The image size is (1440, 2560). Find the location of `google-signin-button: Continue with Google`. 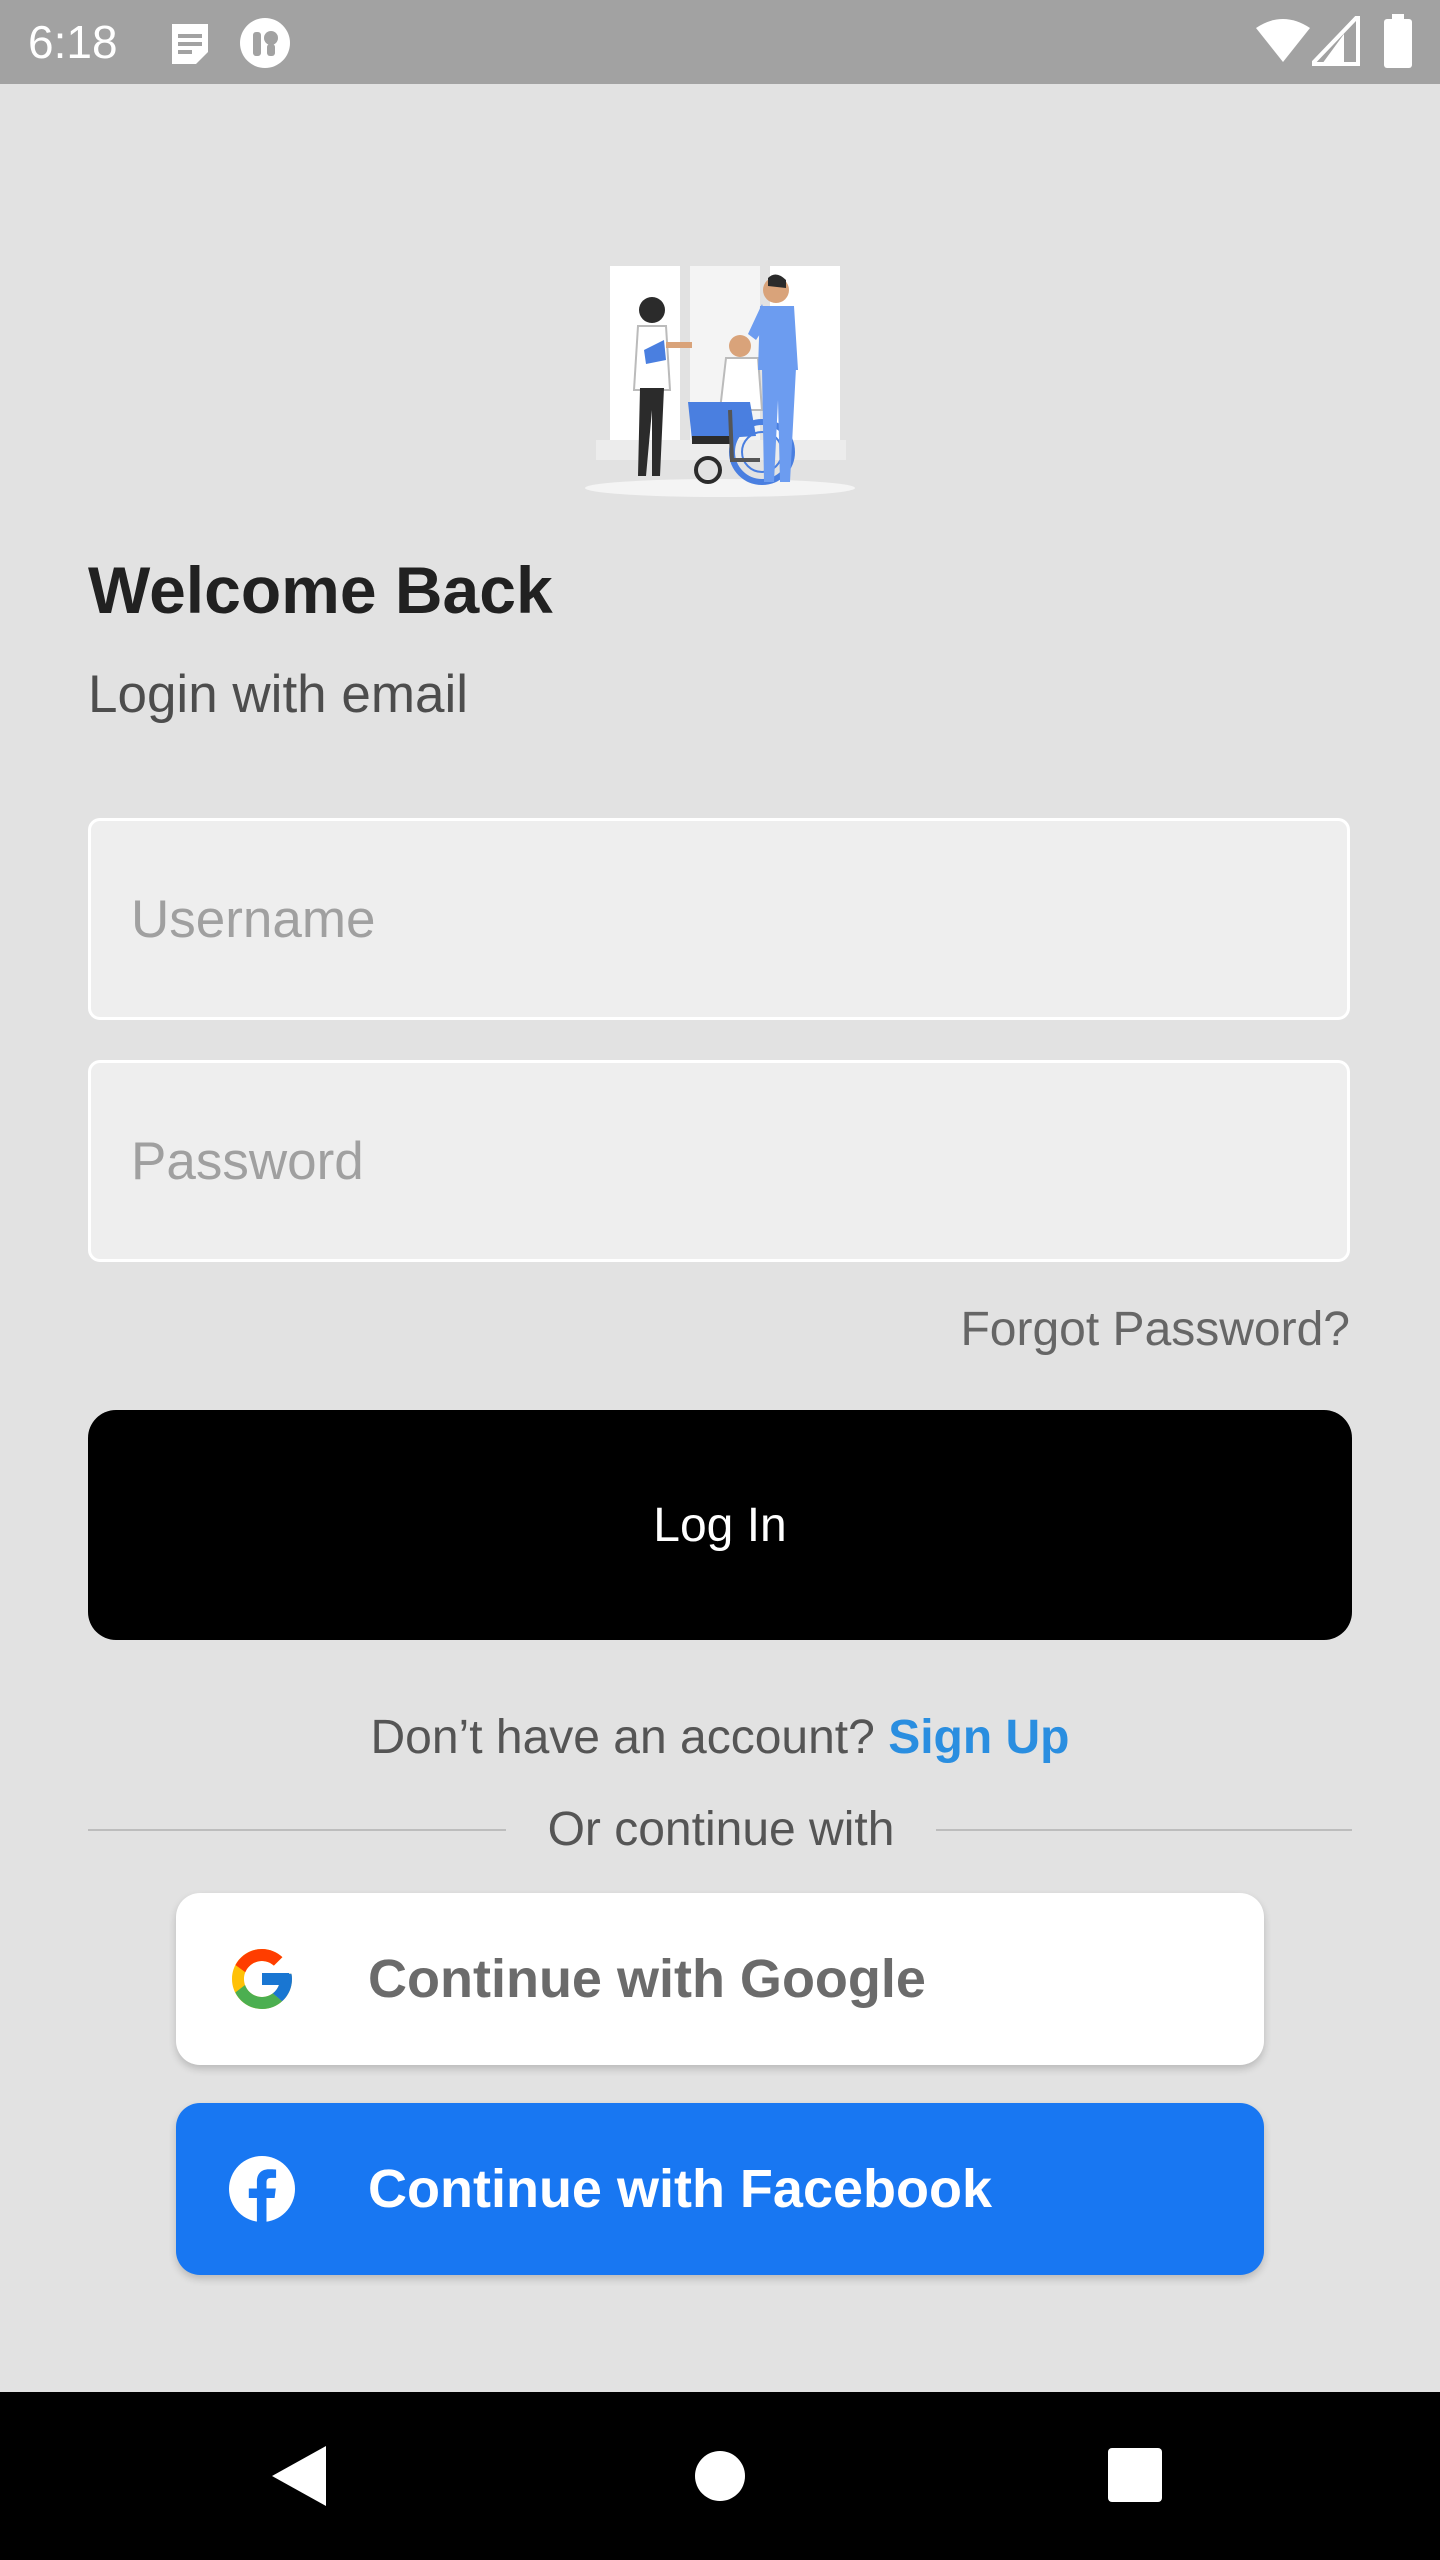

google-signin-button: Continue with Google is located at coordinates (720, 1979).